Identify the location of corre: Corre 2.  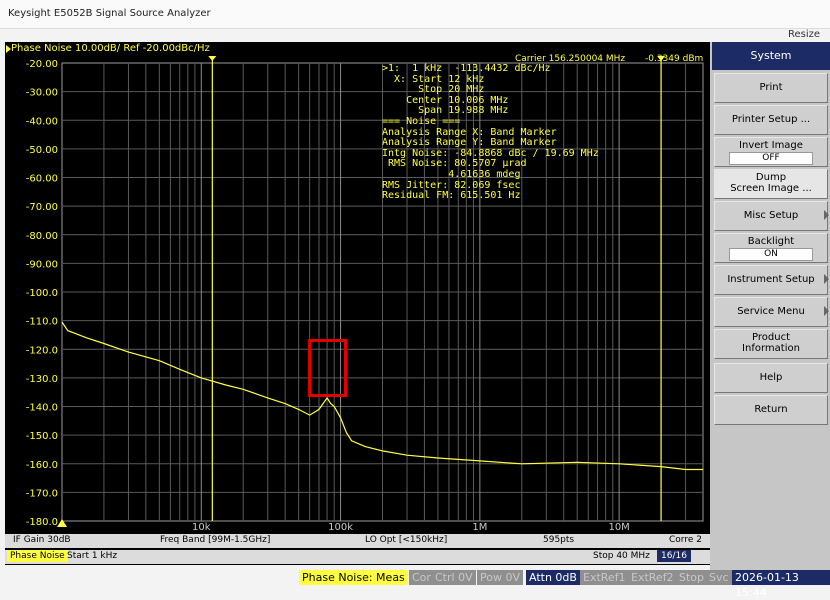
(685, 540).